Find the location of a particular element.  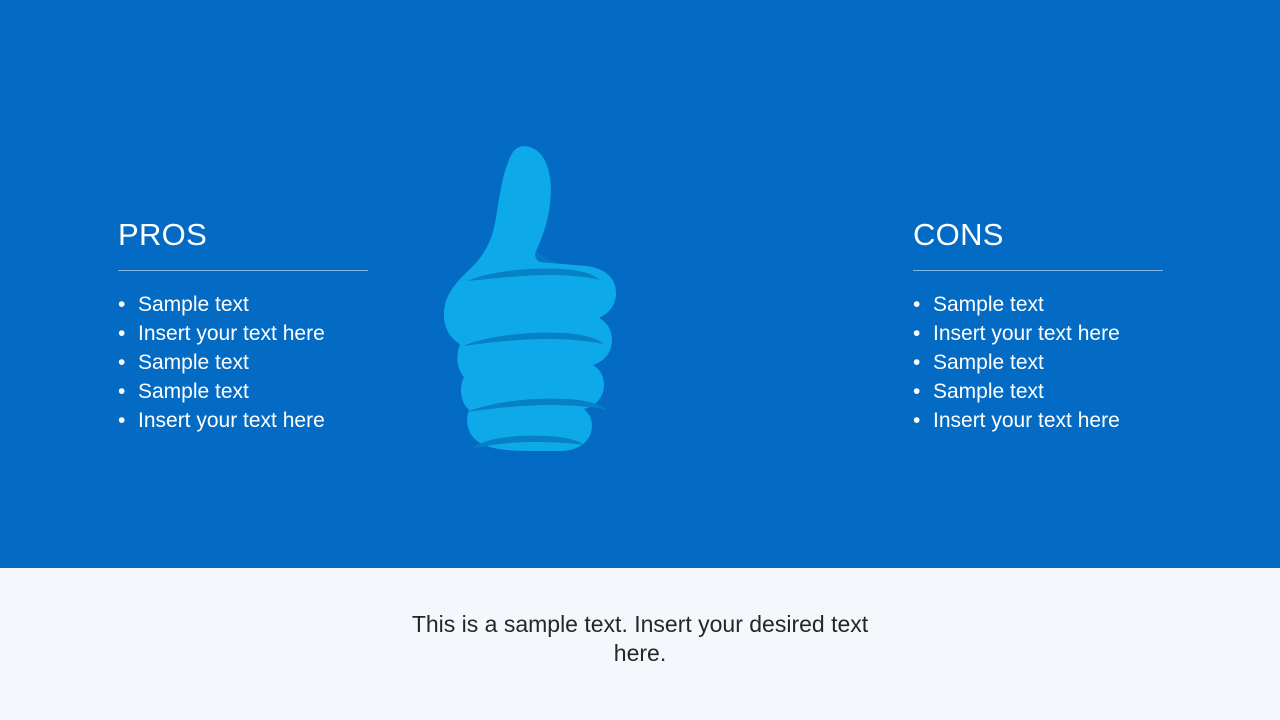

thumbs-up-icon is located at coordinates (530, 299).